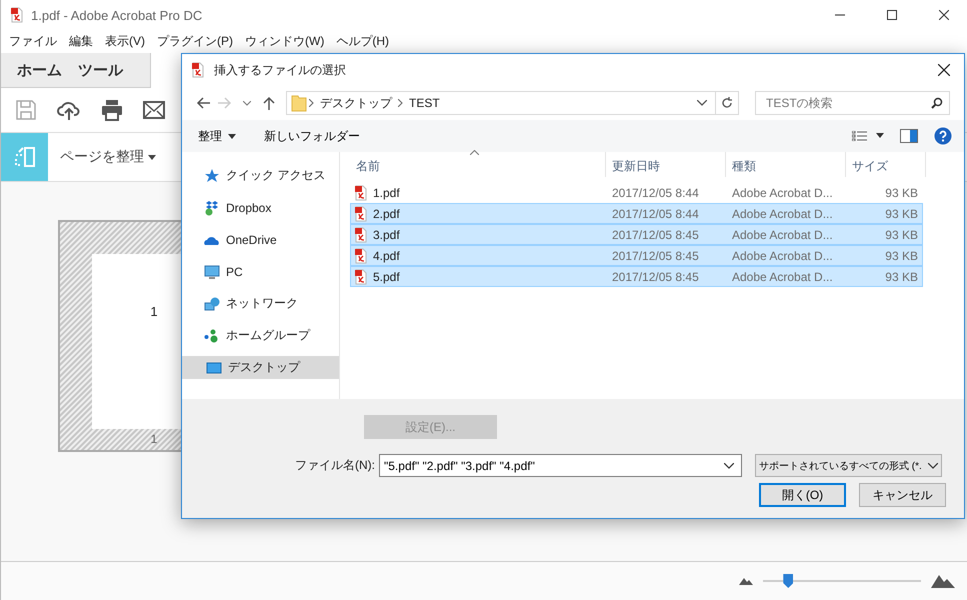 Image resolution: width=967 pixels, height=600 pixels. What do you see at coordinates (386, 277) in the screenshot?
I see `file-name: 5.pdf` at bounding box center [386, 277].